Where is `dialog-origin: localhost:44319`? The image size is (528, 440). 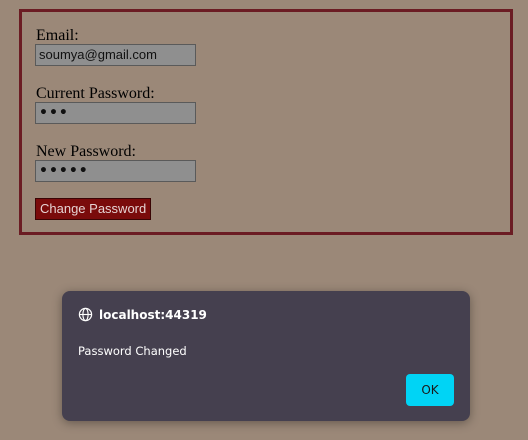 dialog-origin: localhost:44319 is located at coordinates (142, 314).